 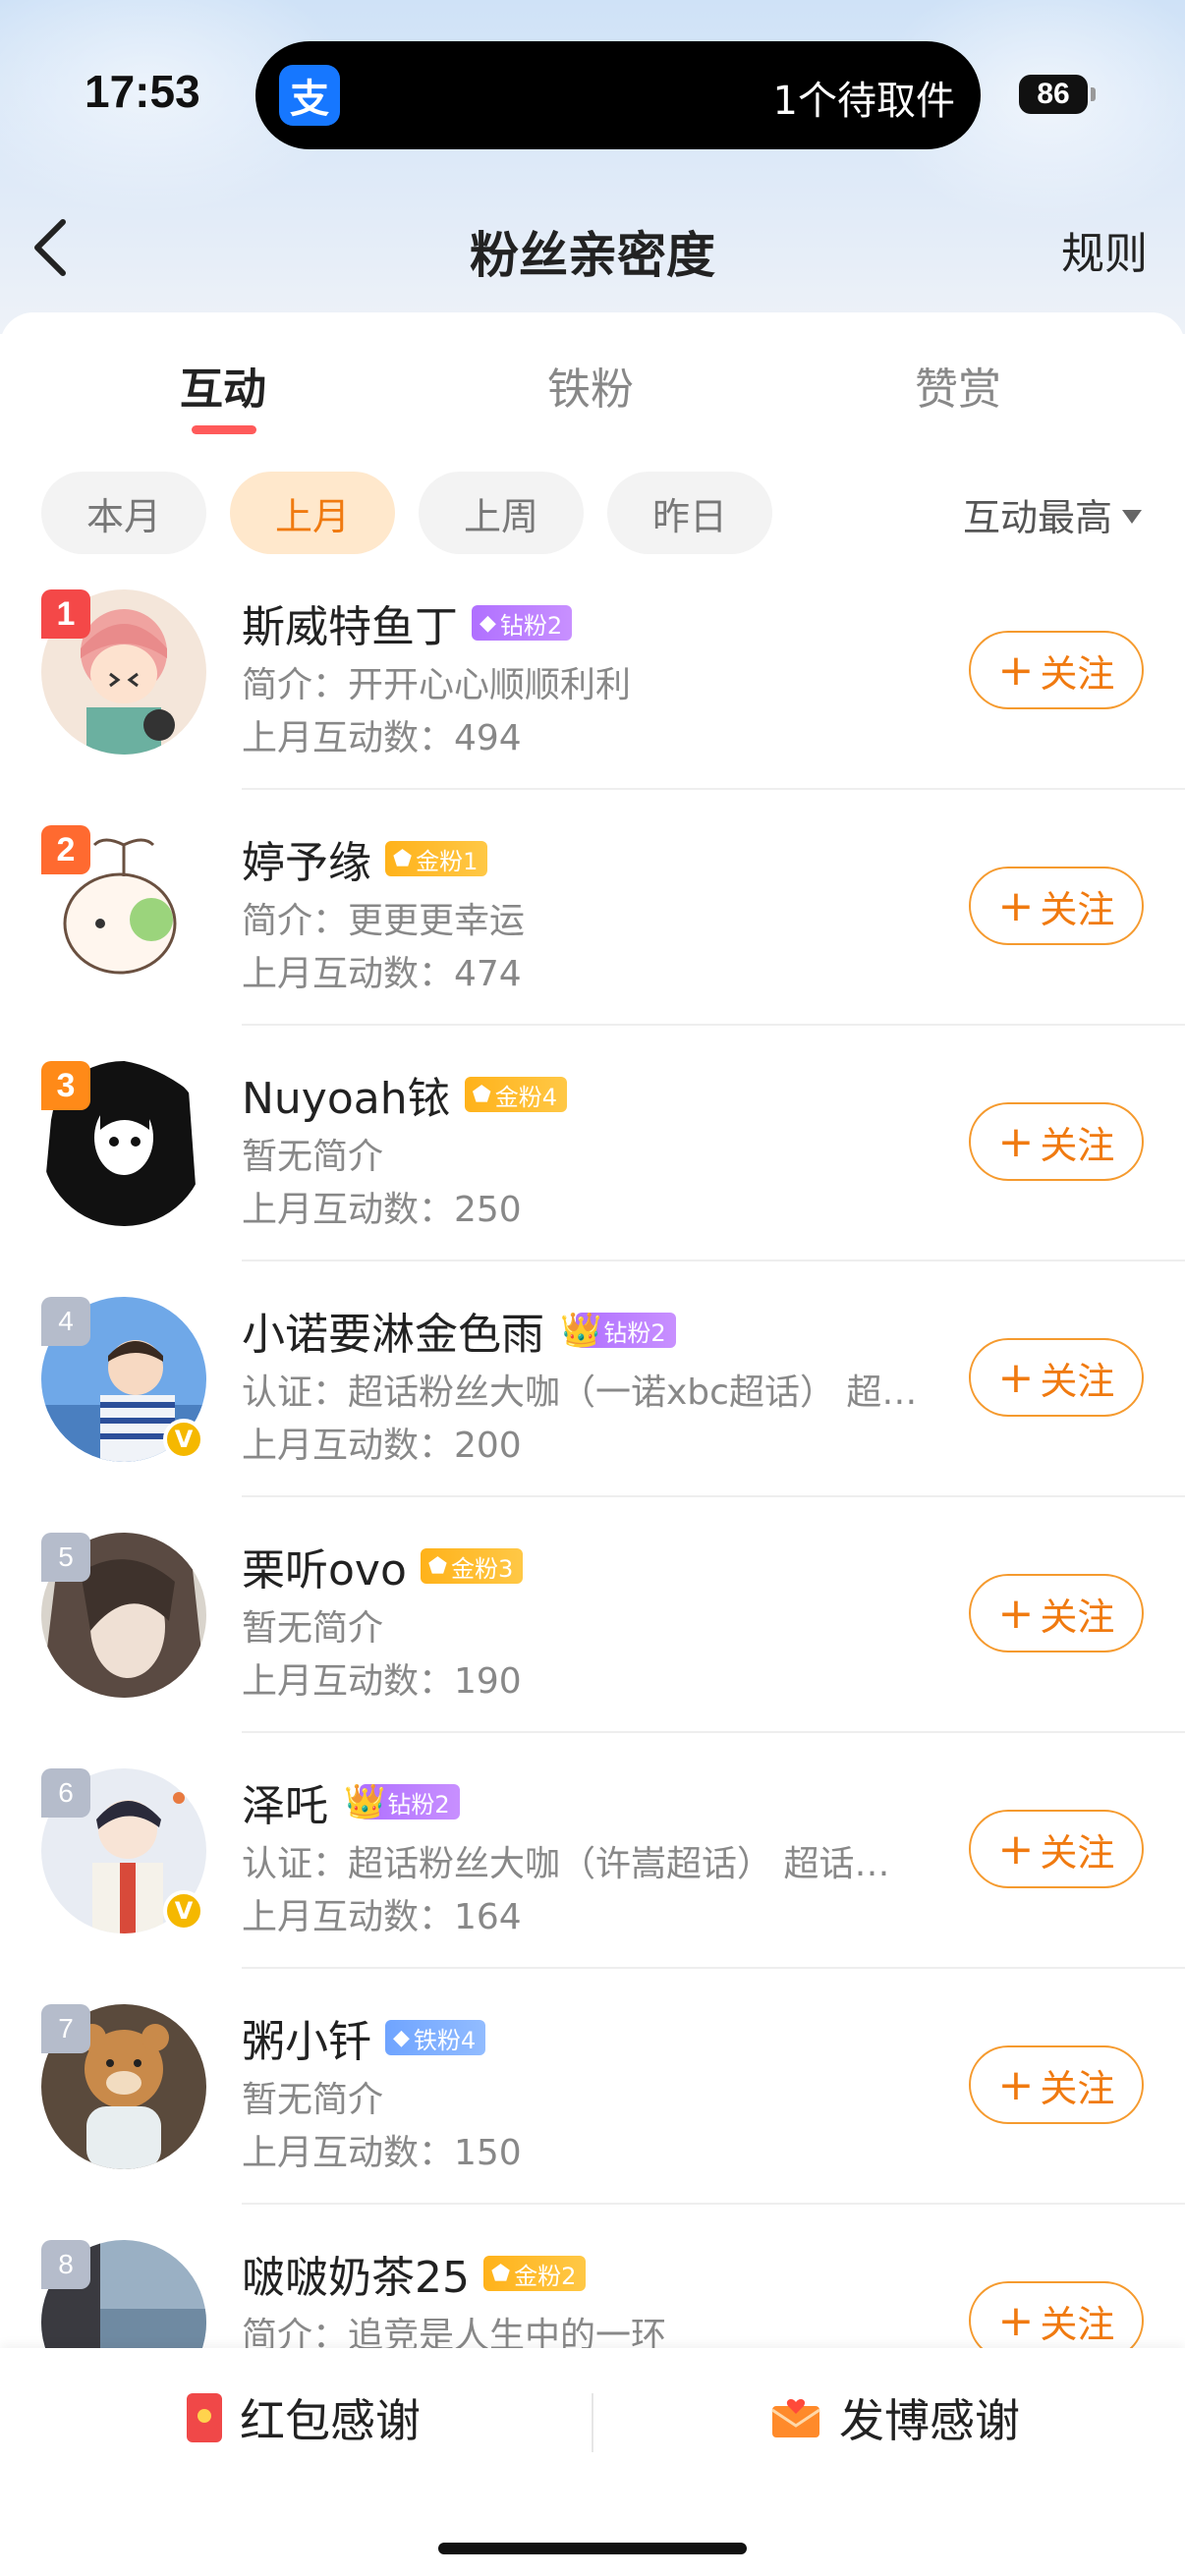 I want to click on sort-label: 互动最高, so click(x=1037, y=517).